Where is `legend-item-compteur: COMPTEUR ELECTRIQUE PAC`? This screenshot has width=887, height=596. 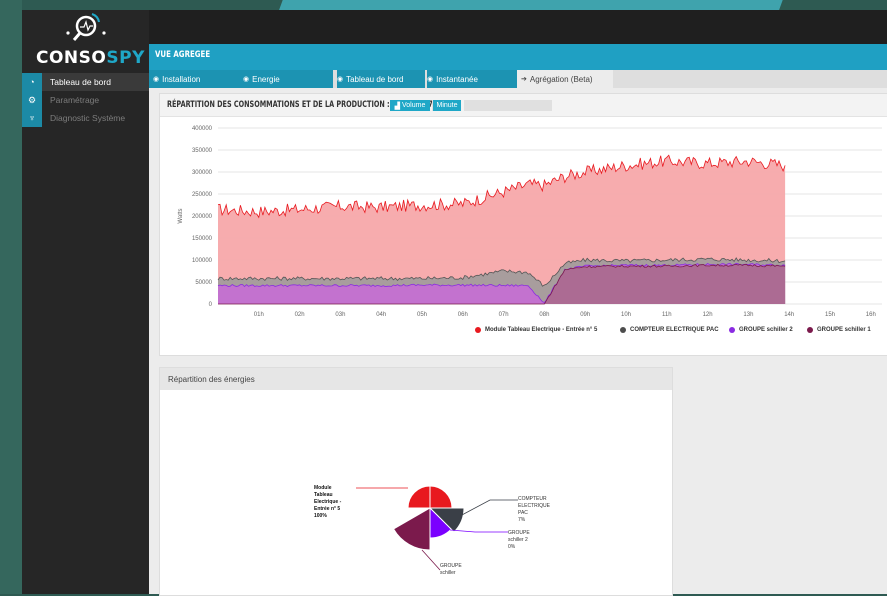 legend-item-compteur: COMPTEUR ELECTRIQUE PAC is located at coordinates (669, 330).